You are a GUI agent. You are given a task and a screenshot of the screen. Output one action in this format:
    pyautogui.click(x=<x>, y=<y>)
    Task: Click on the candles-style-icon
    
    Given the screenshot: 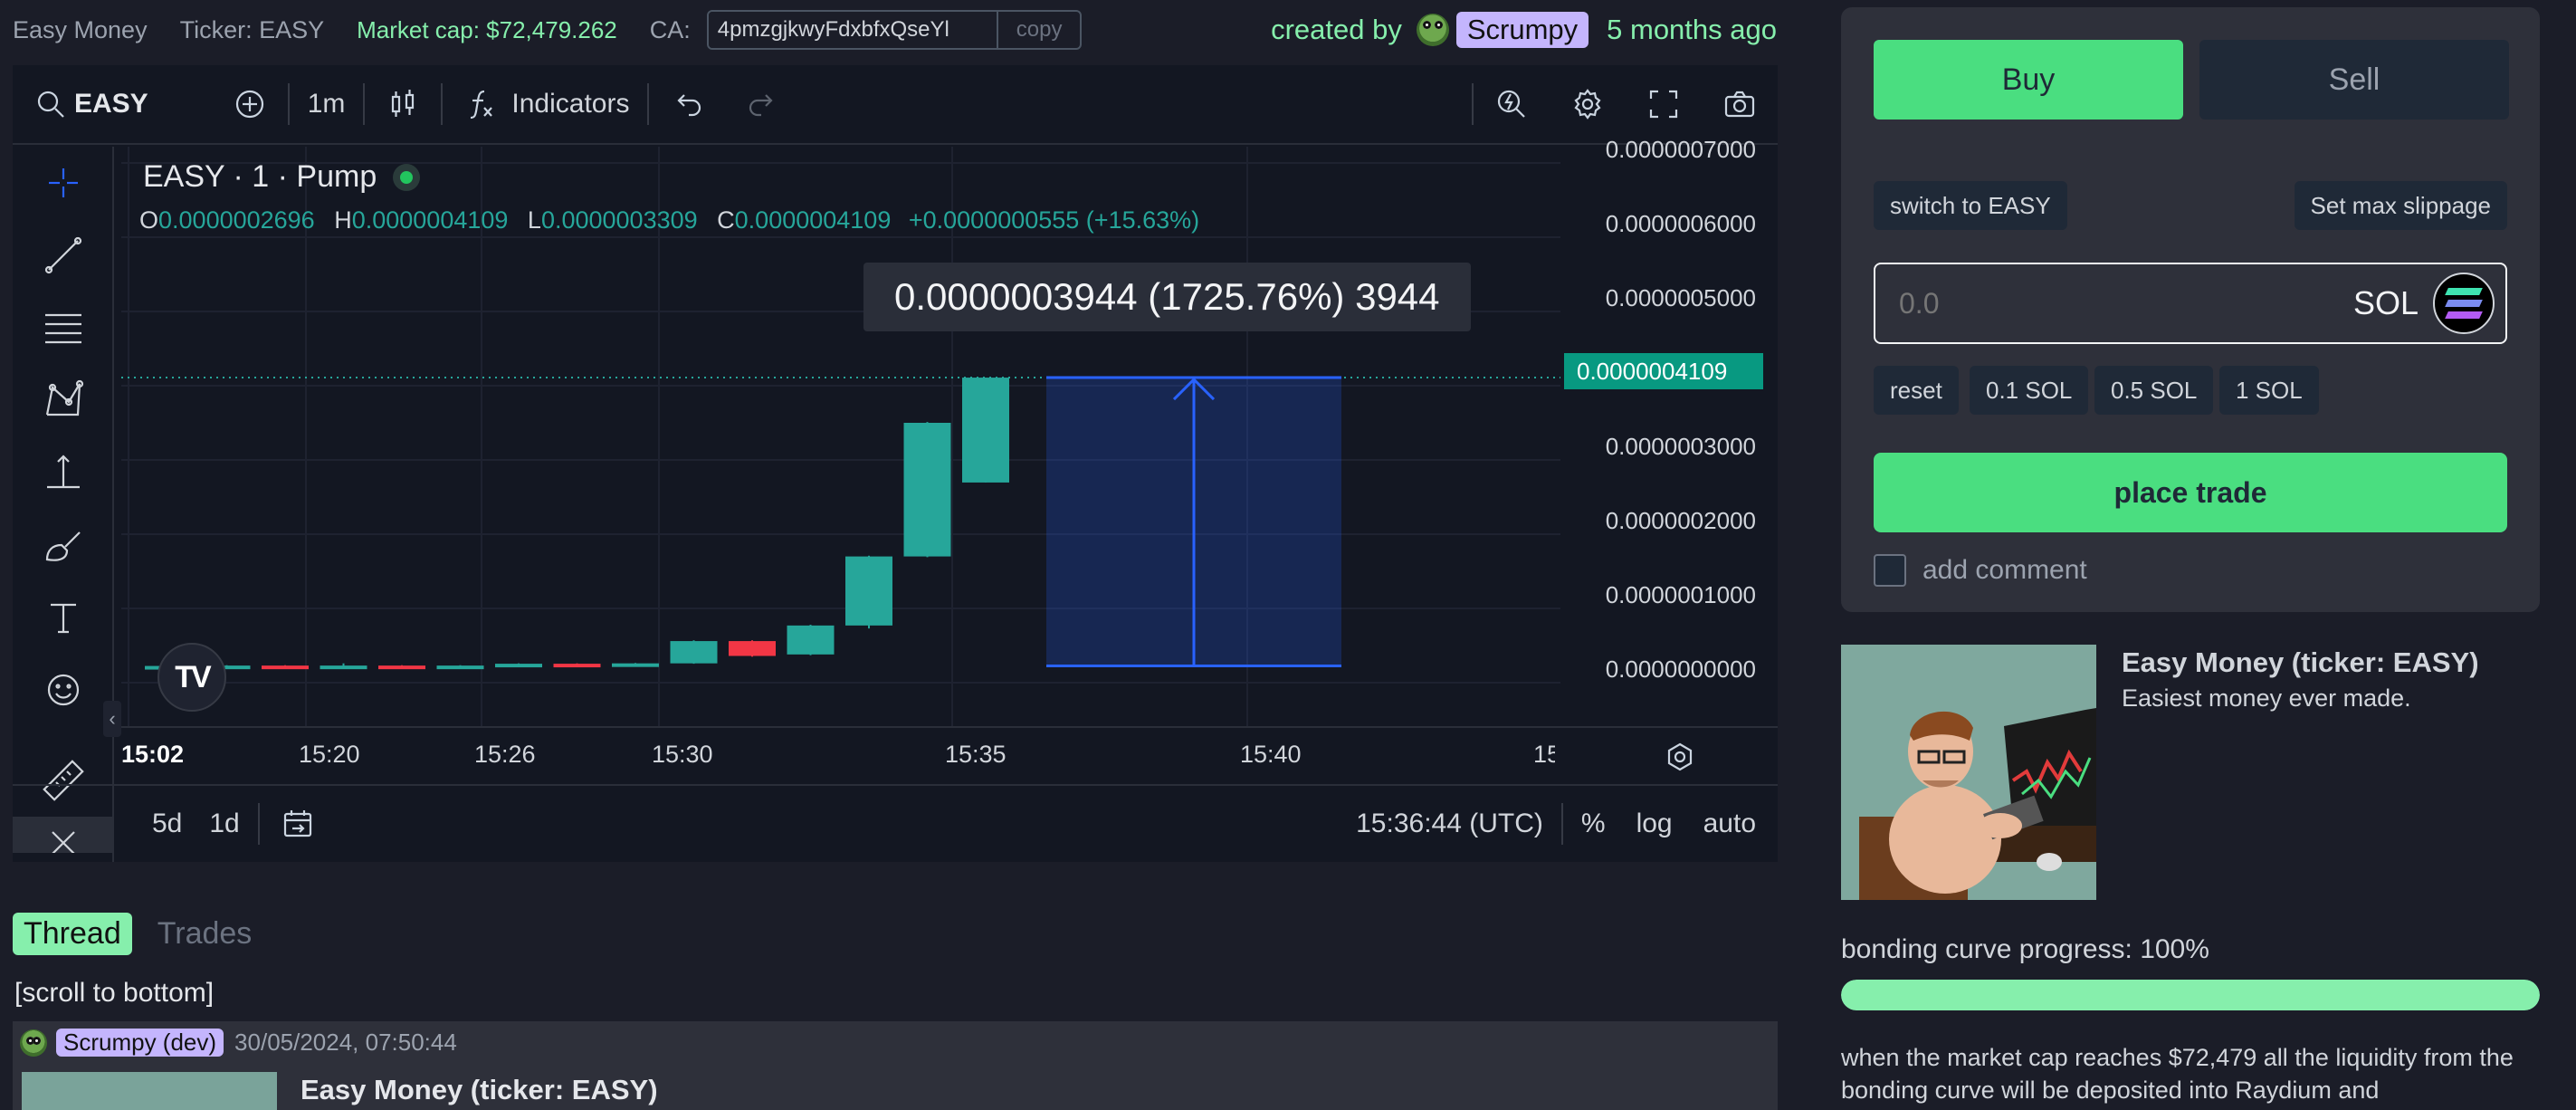 What is the action you would take?
    pyautogui.click(x=403, y=104)
    